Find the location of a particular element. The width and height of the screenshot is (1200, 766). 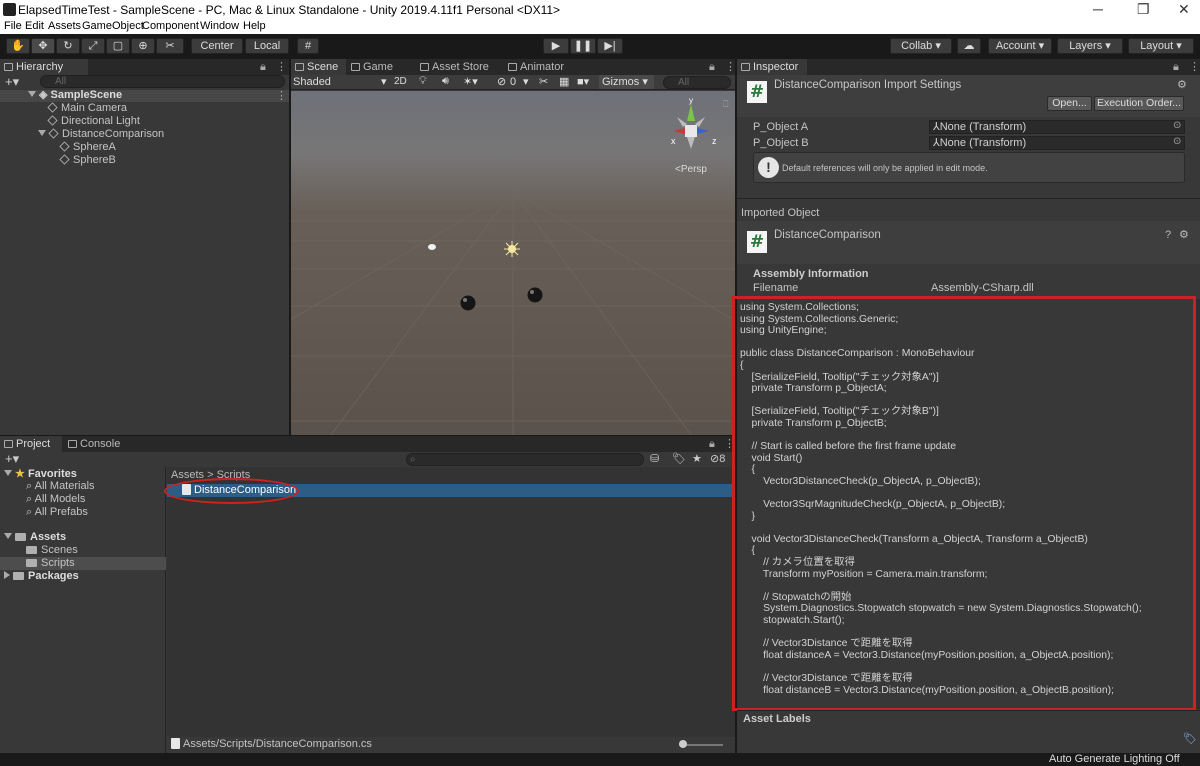

pivot-local-button: Local is located at coordinates (267, 46).